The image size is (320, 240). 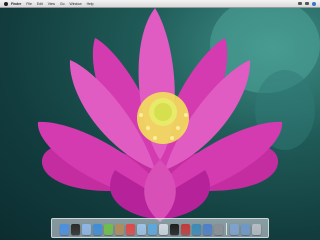 I want to click on trash-icon, so click(x=256, y=229).